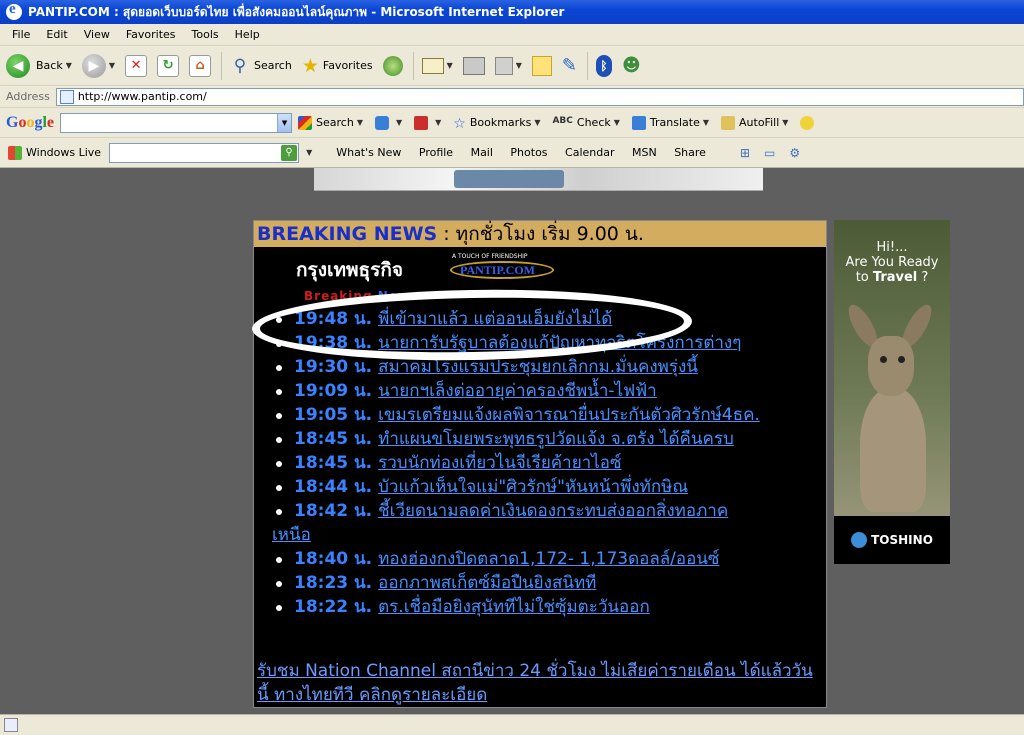 This screenshot has width=1024, height=735. I want to click on forward-dropdown-icon: ▼, so click(112, 65).